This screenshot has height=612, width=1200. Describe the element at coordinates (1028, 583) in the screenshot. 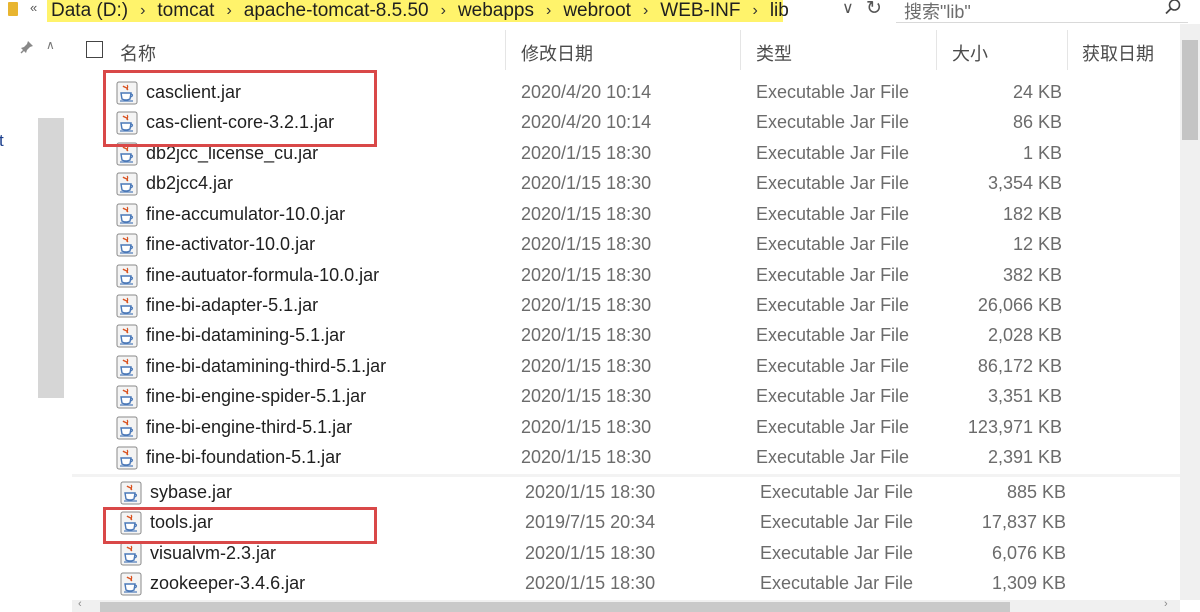

I see `file-size: 1,309 KB` at that location.